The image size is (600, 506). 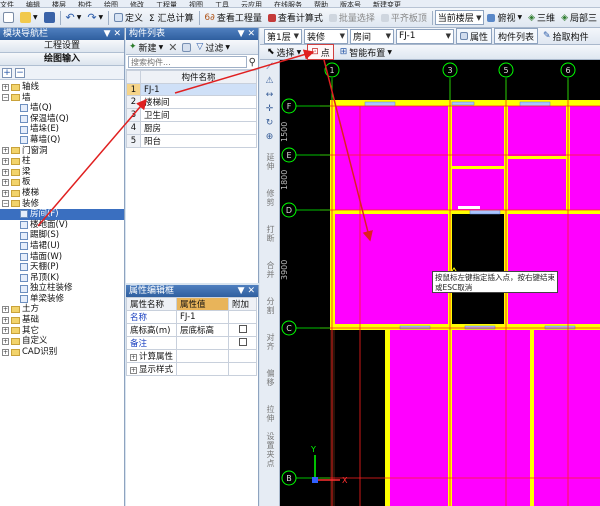 What do you see at coordinates (62, 140) in the screenshot?
I see `nav-tree-item: 幕墙(Q)` at bounding box center [62, 140].